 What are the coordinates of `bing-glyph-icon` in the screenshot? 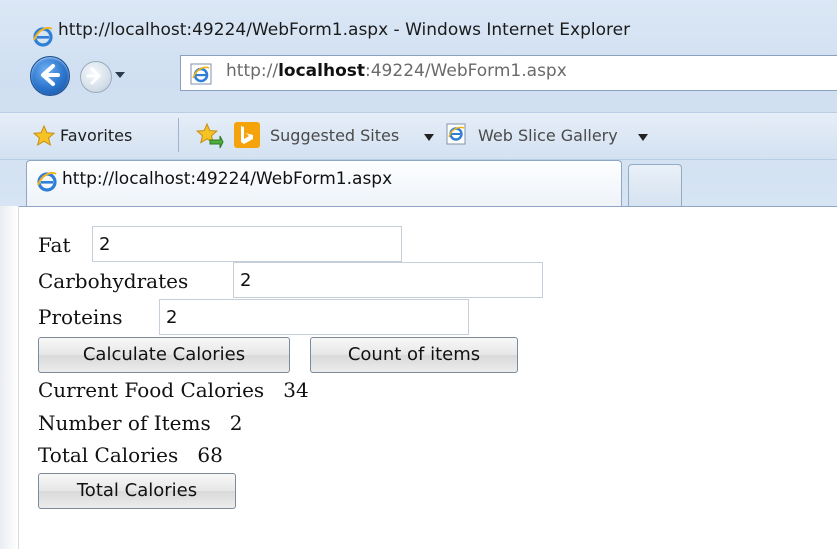 It's located at (247, 135).